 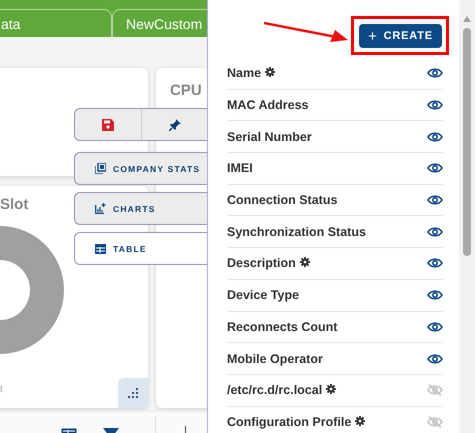 I want to click on column-name: Mobile Operator, so click(x=275, y=359).